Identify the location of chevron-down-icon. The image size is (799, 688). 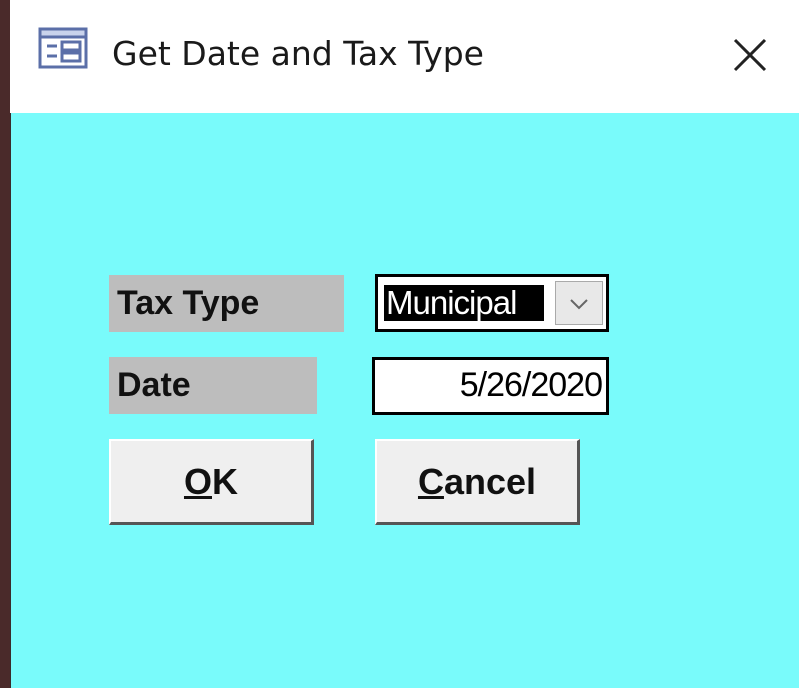
(579, 304).